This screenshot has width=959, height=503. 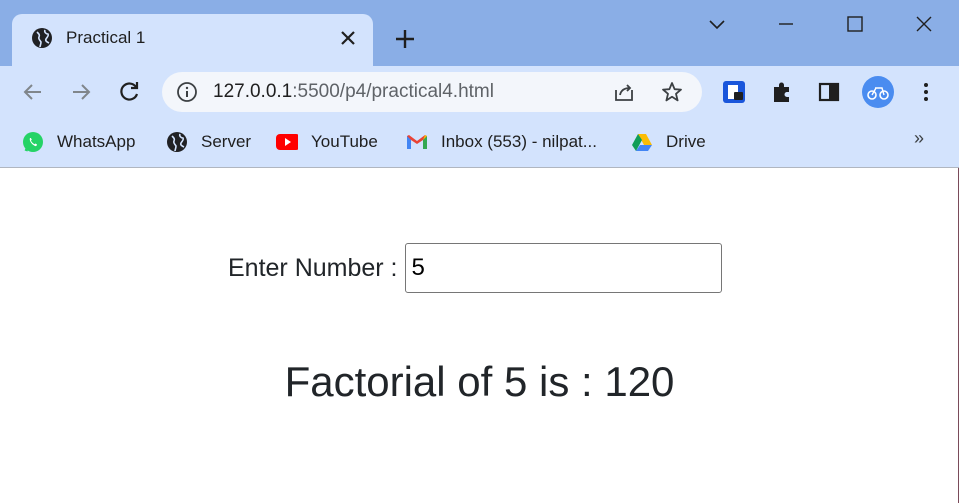 I want to click on more-bookmarks-chevron-icon: », so click(x=919, y=138).